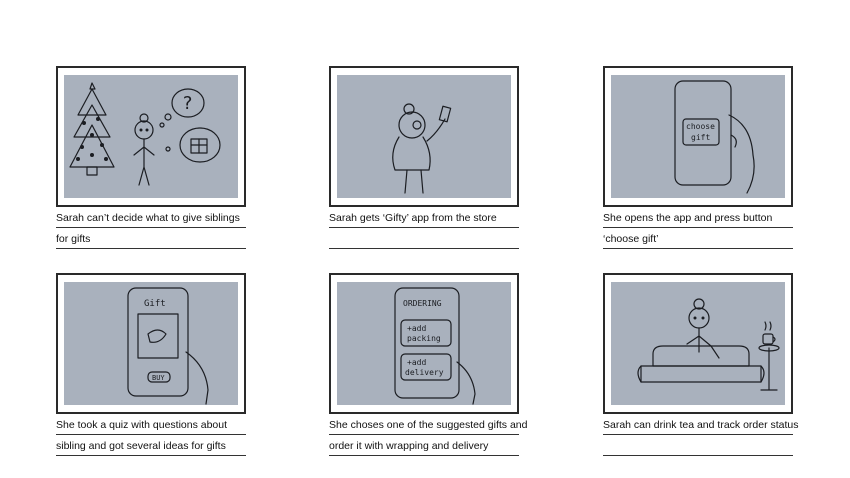  I want to click on phone-icon: Gift BUY, so click(158, 342).